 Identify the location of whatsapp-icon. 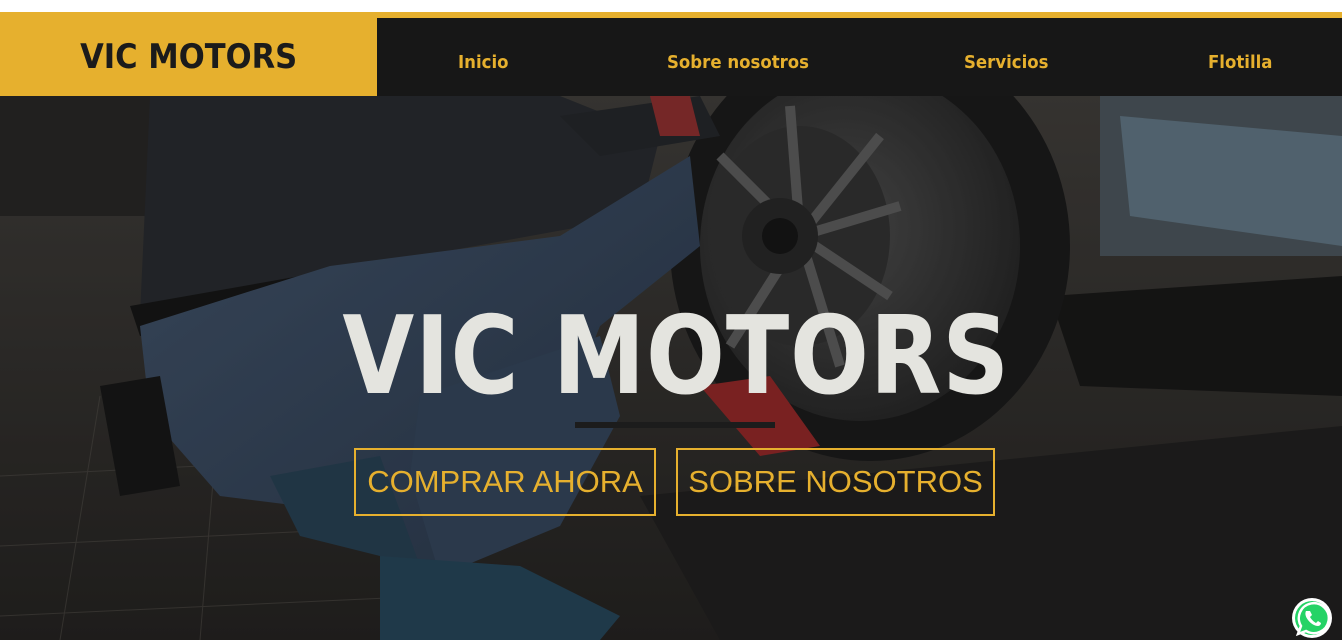
(1312, 618).